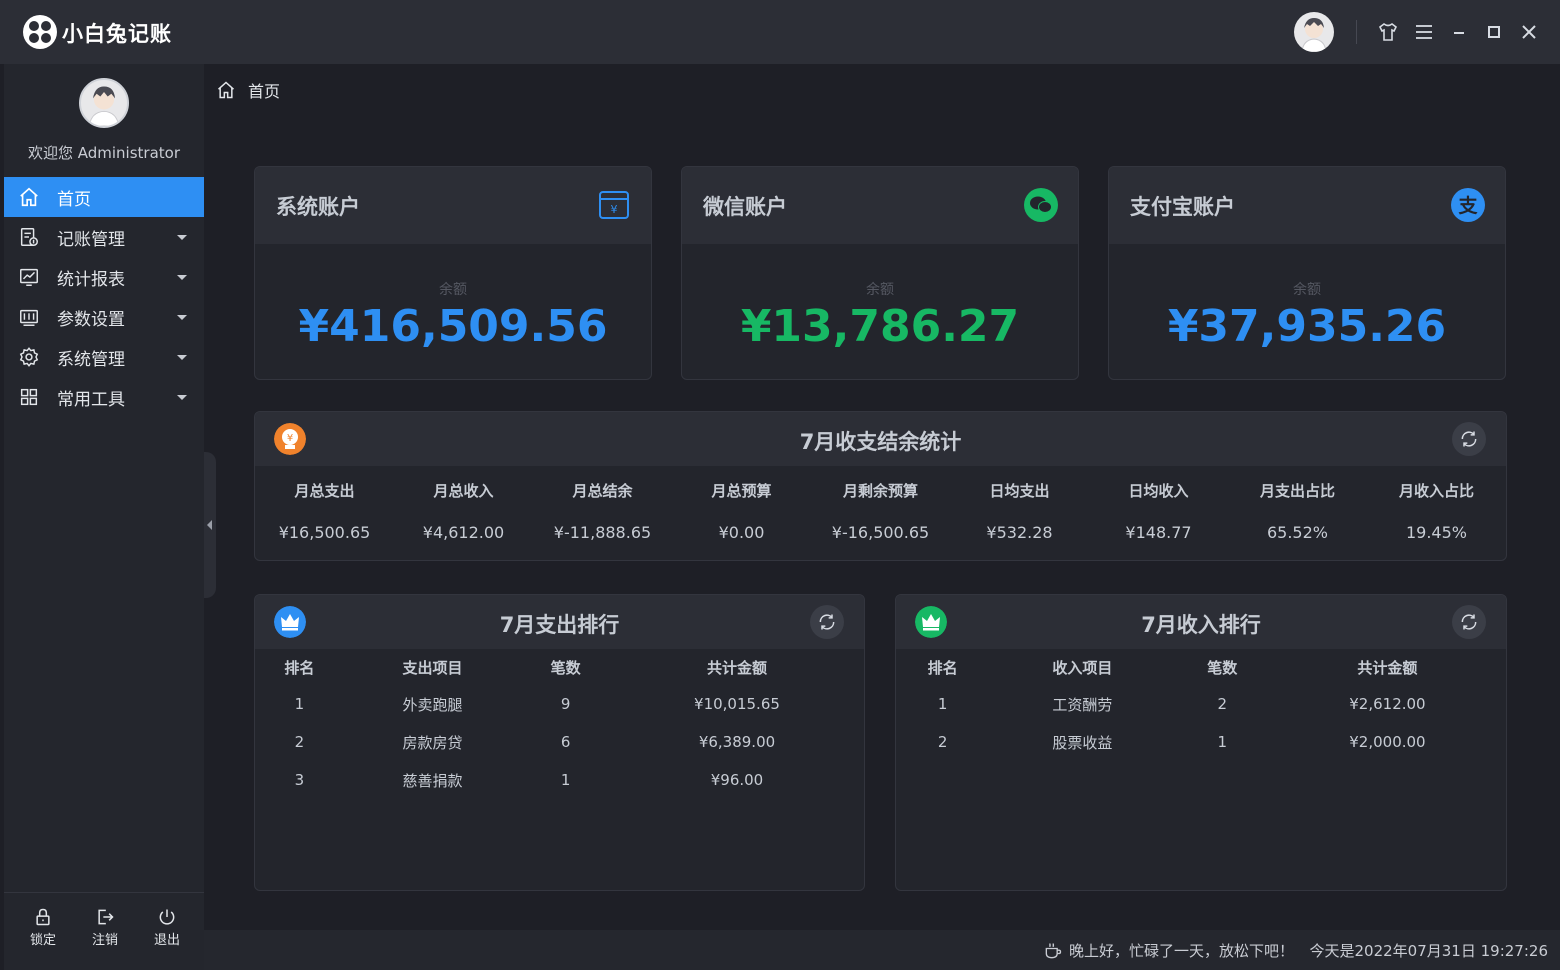  What do you see at coordinates (1424, 32) in the screenshot?
I see `menu-icon` at bounding box center [1424, 32].